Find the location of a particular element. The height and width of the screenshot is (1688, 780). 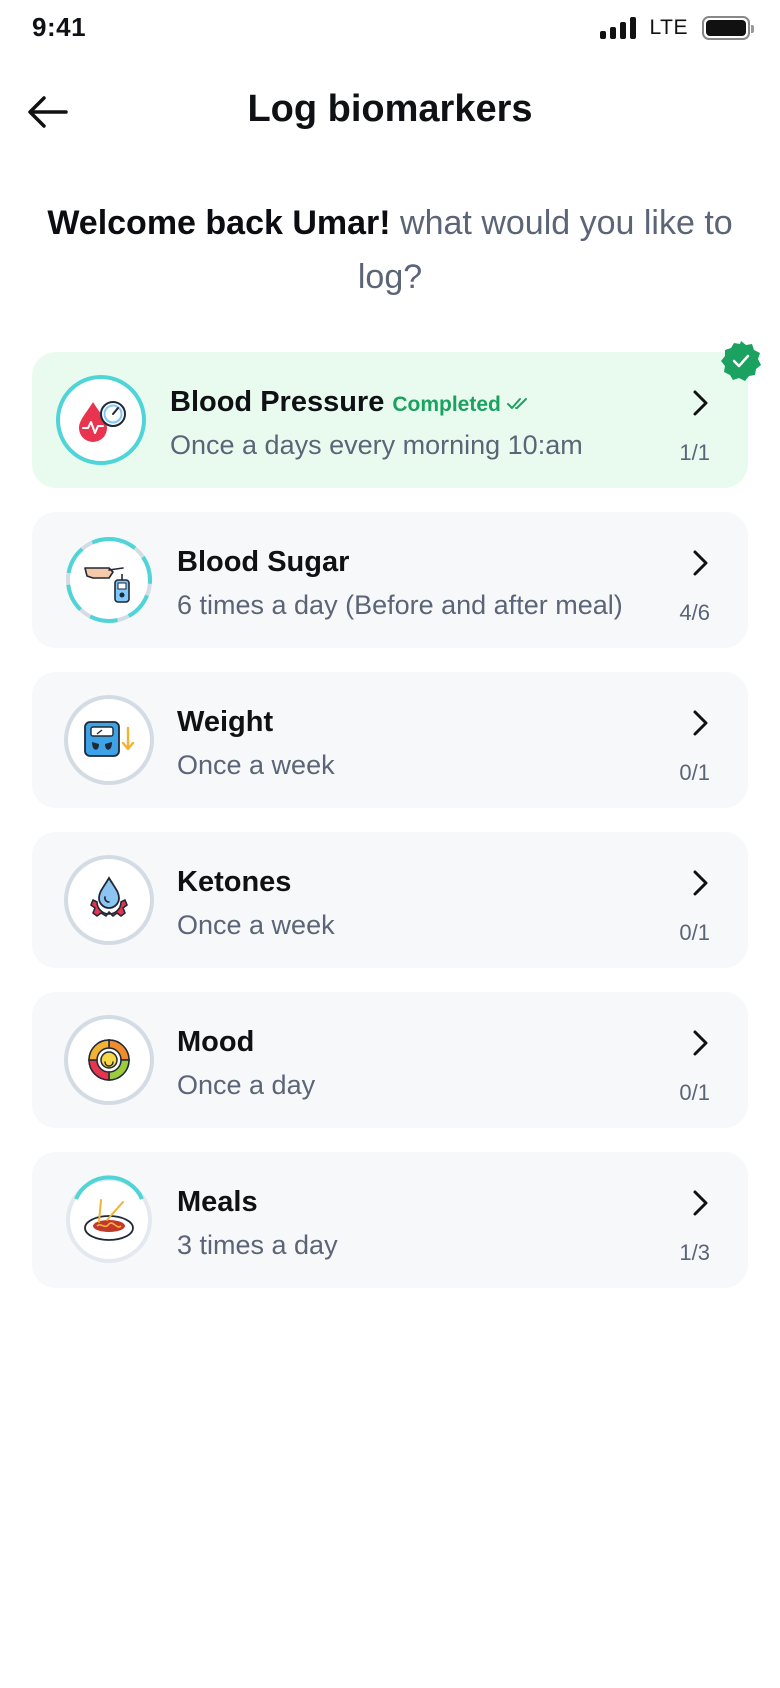

biomarker-card-ketones: Ketones Once a week 0/1 is located at coordinates (390, 900).